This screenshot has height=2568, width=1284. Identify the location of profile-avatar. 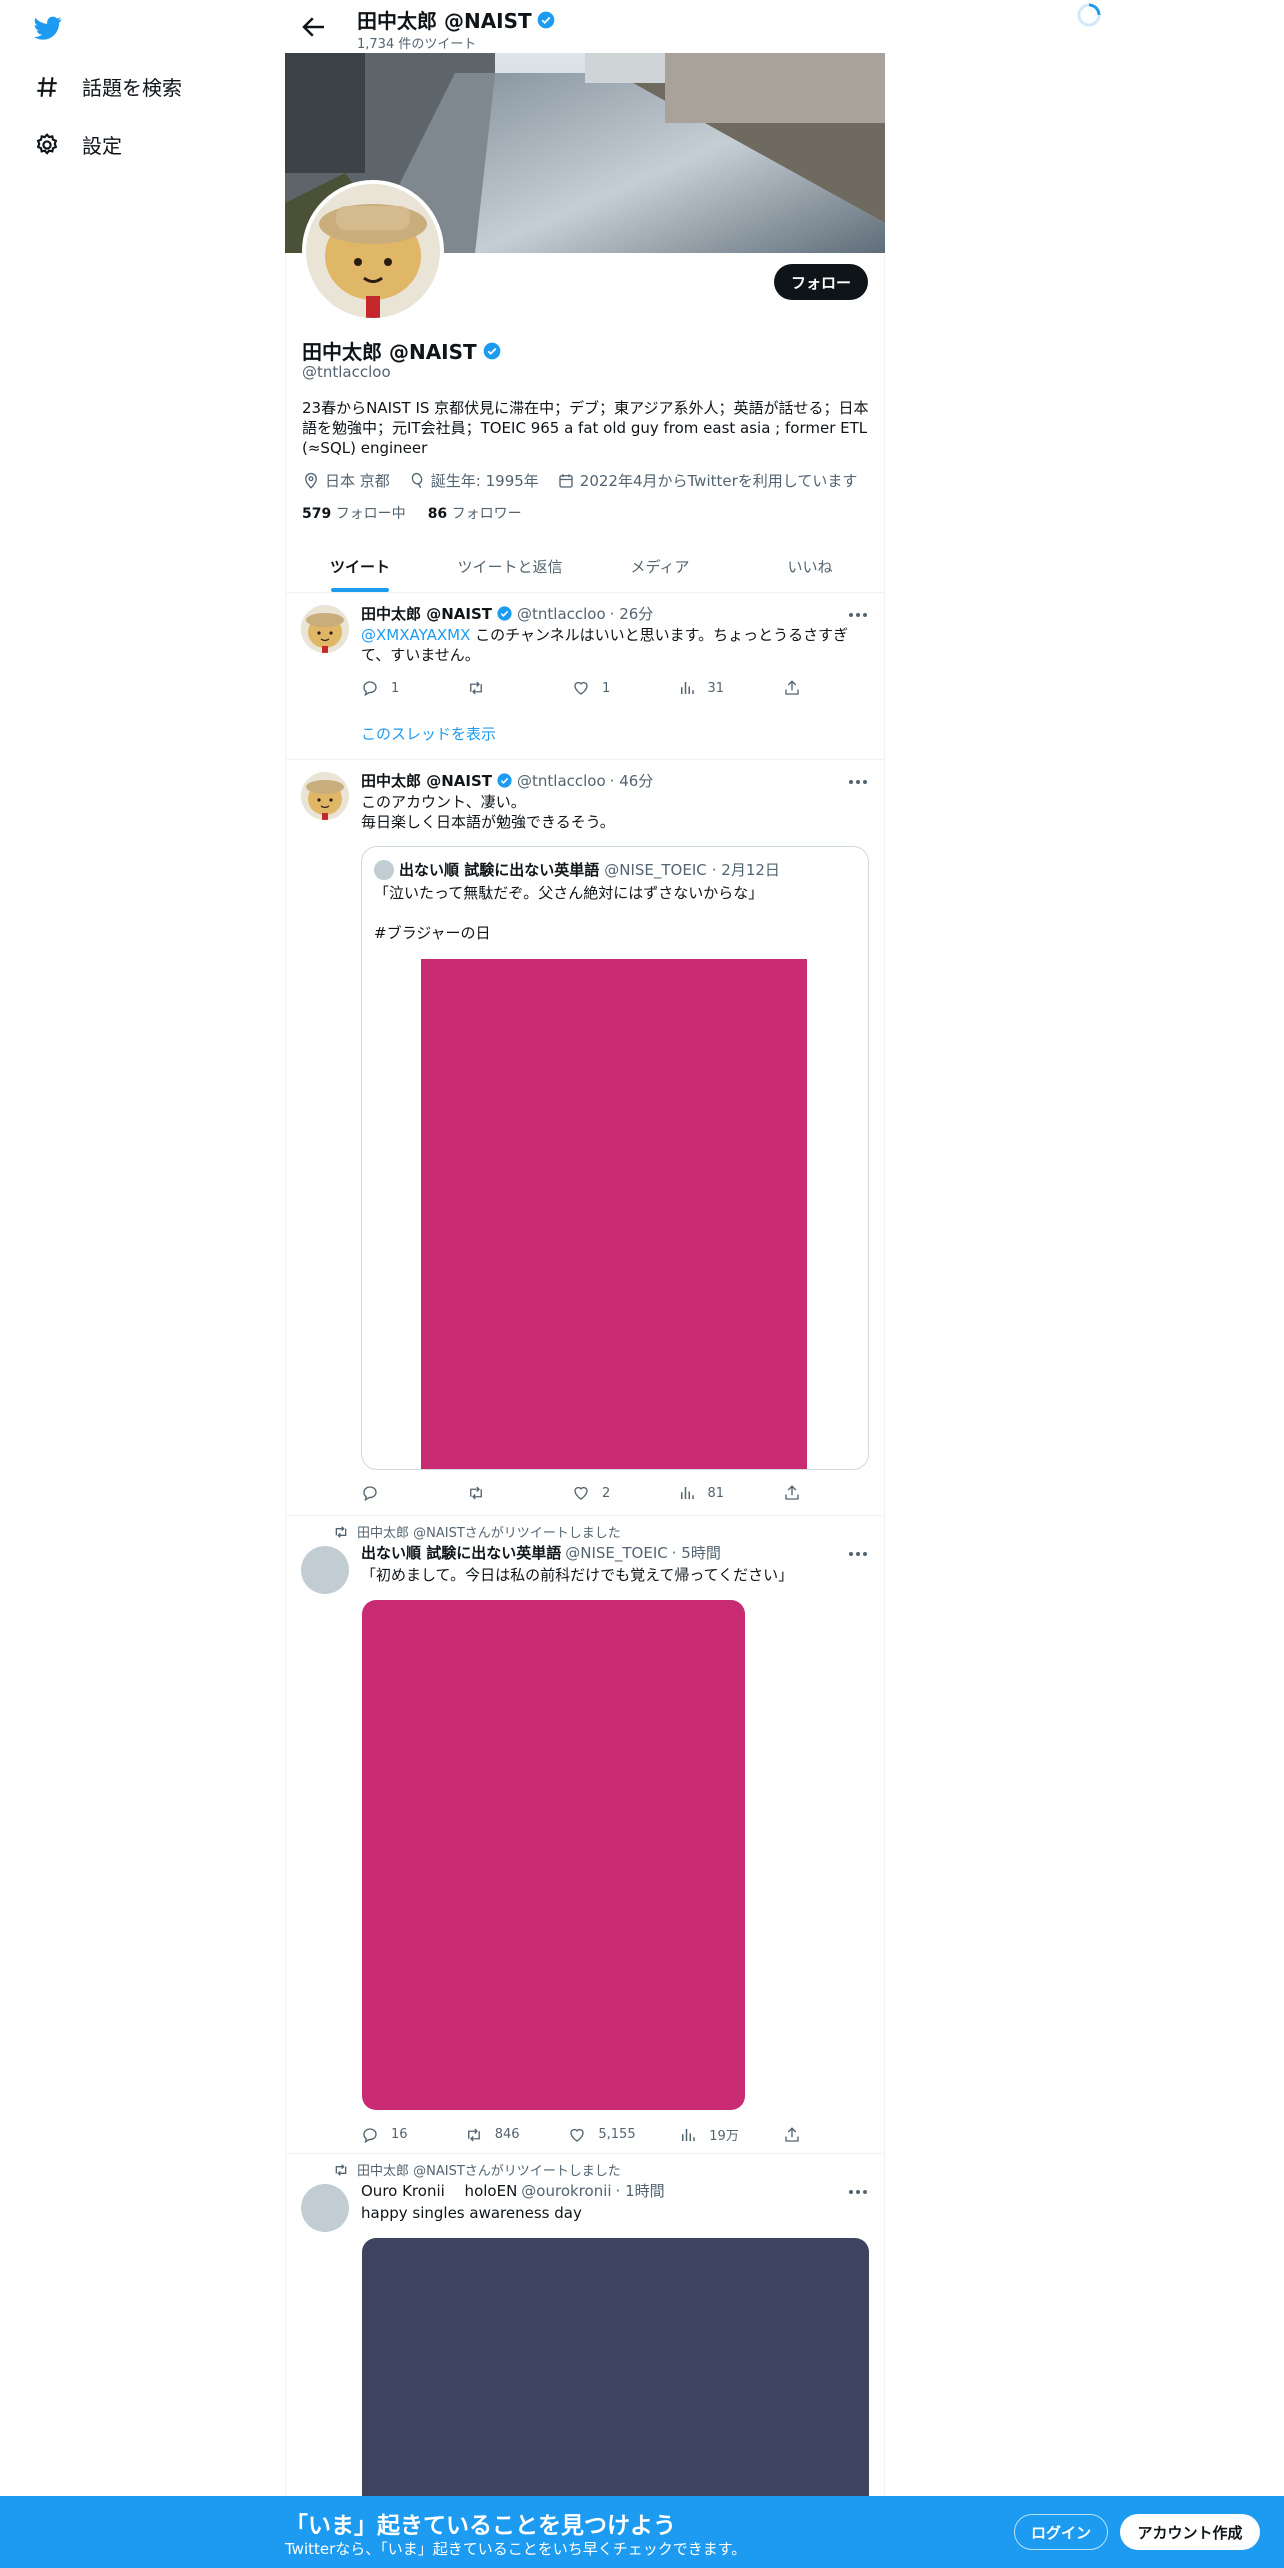
(373, 251).